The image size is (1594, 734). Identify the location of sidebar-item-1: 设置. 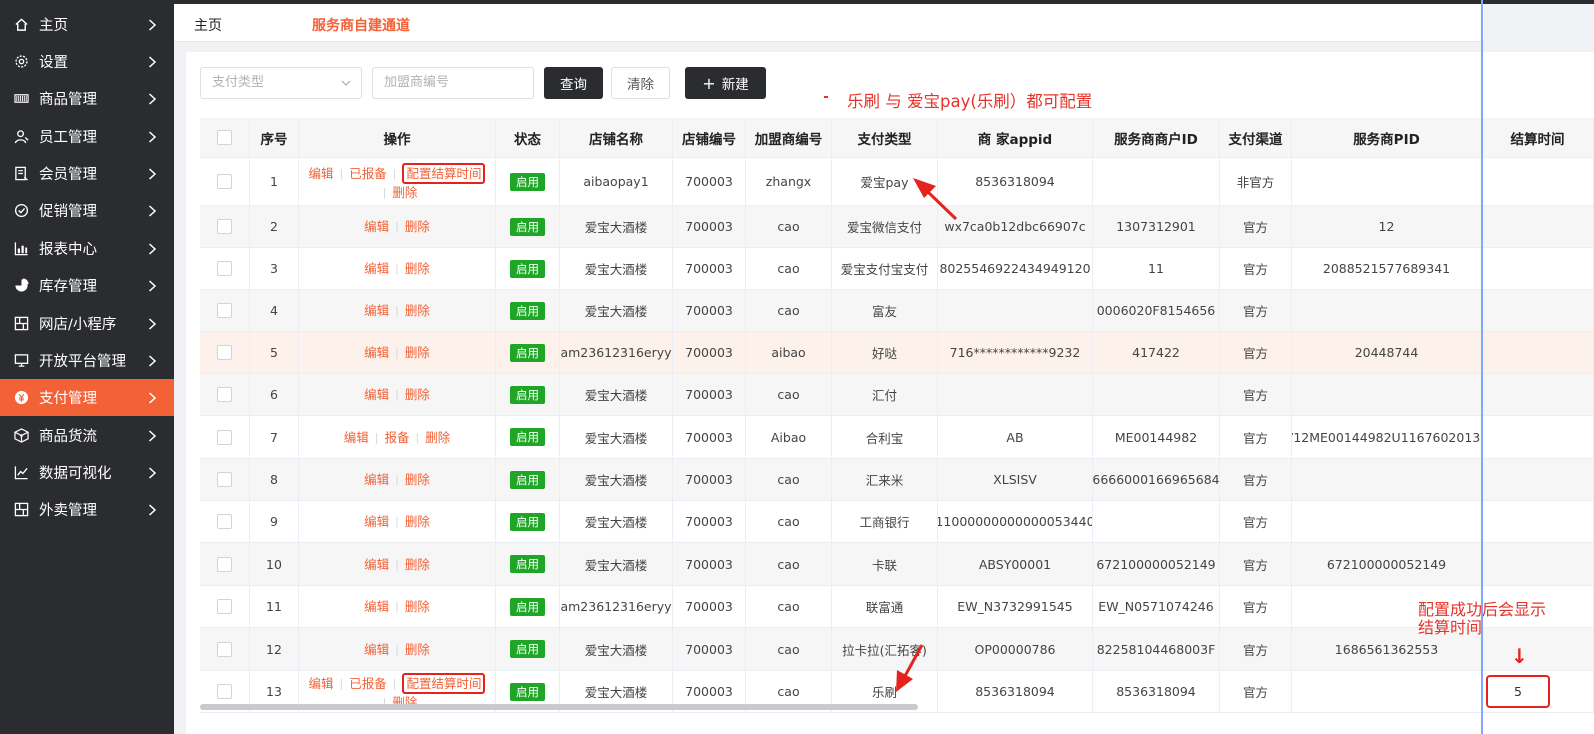
(87, 61).